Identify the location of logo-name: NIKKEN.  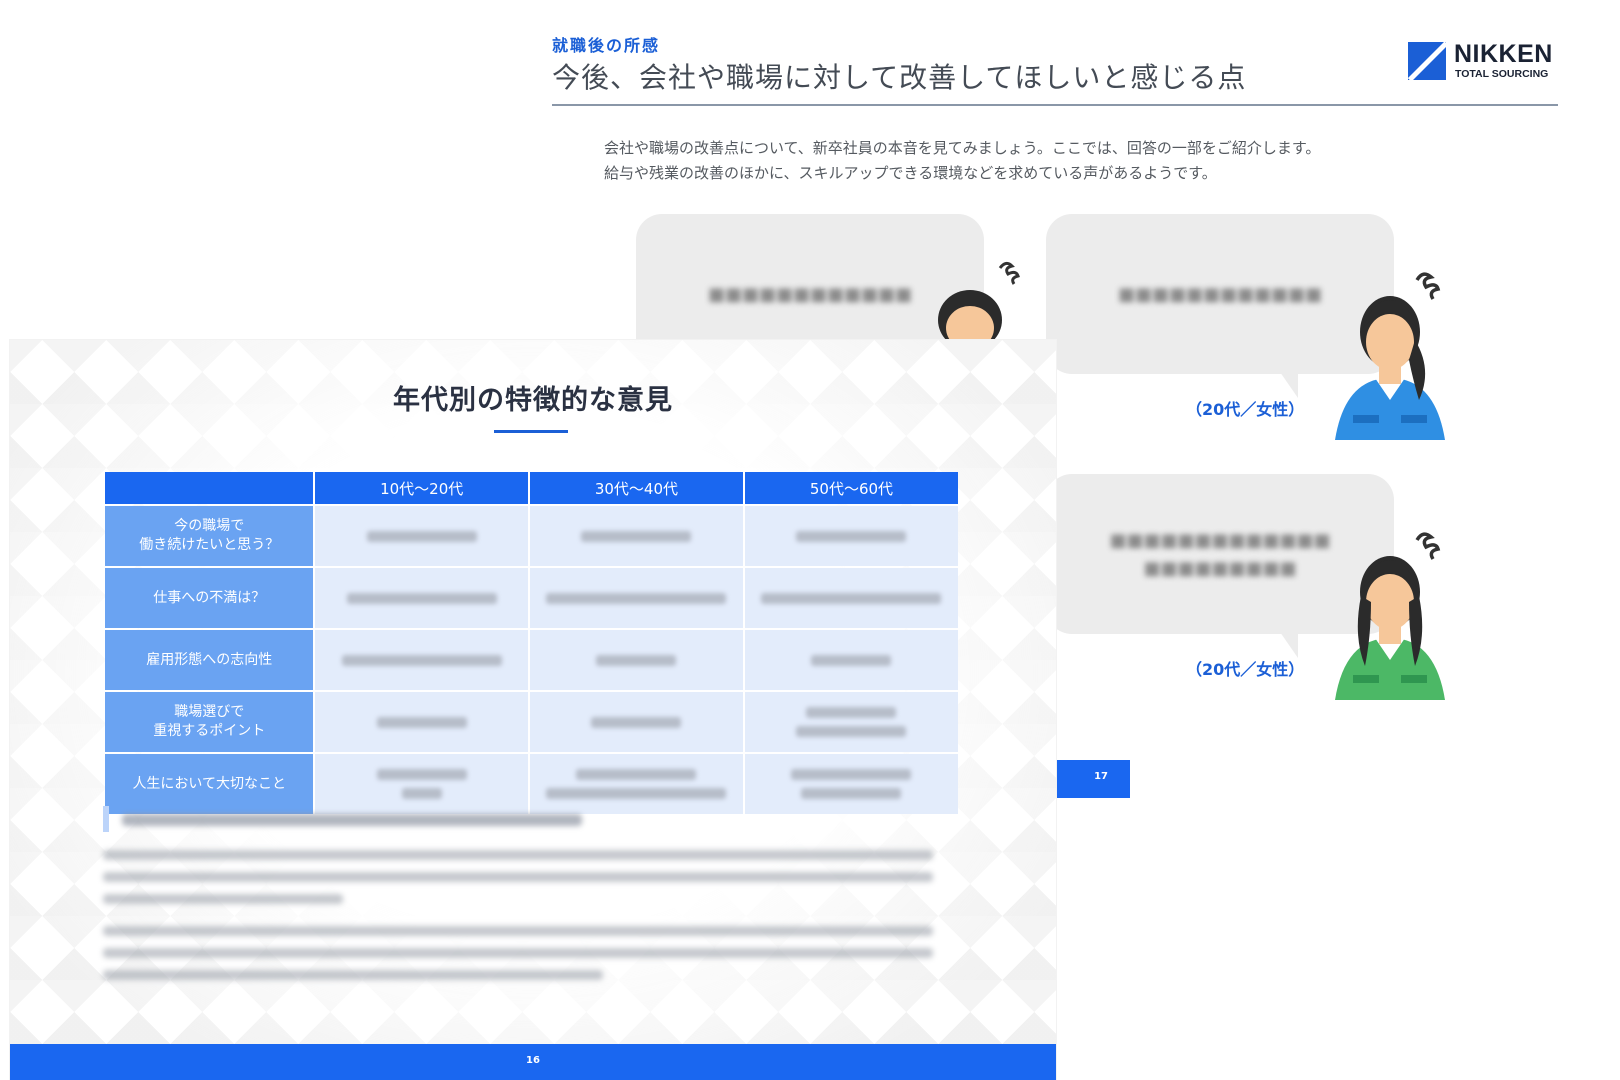
(1503, 54).